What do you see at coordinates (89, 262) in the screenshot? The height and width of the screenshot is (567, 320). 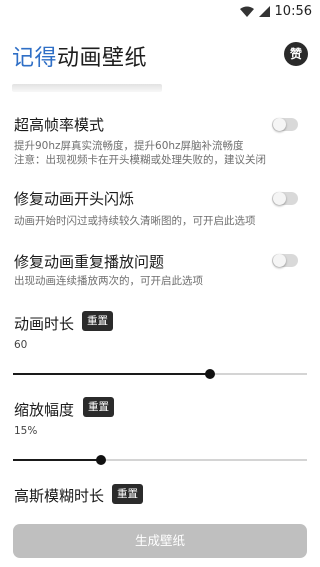 I see `fix-repeat-title: 修复动画重复播放问题` at bounding box center [89, 262].